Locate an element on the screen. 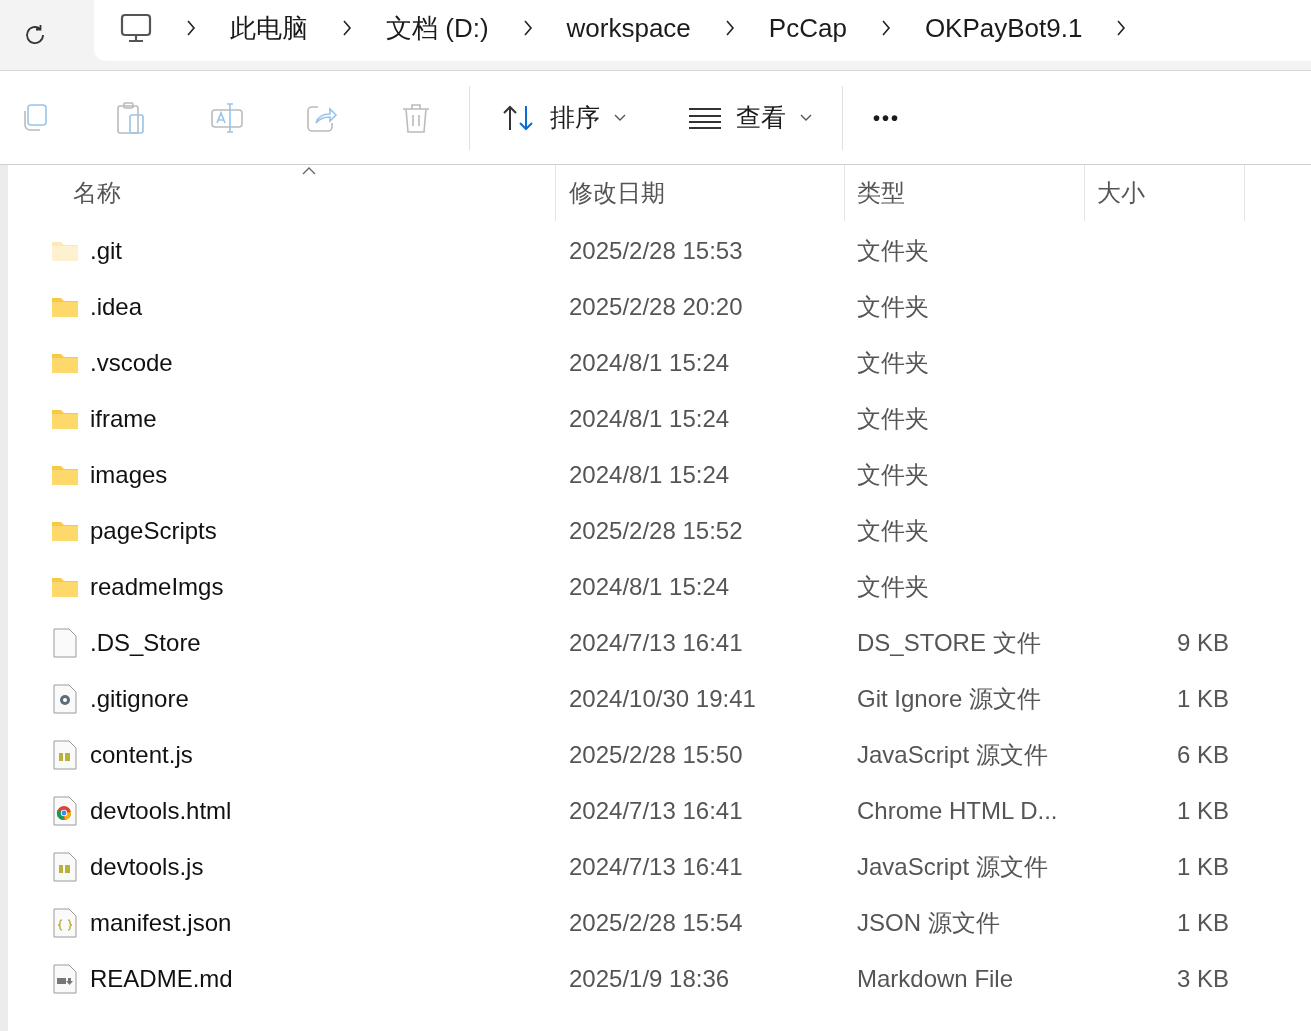  size-cell-text: 3 KB is located at coordinates (1202, 979).